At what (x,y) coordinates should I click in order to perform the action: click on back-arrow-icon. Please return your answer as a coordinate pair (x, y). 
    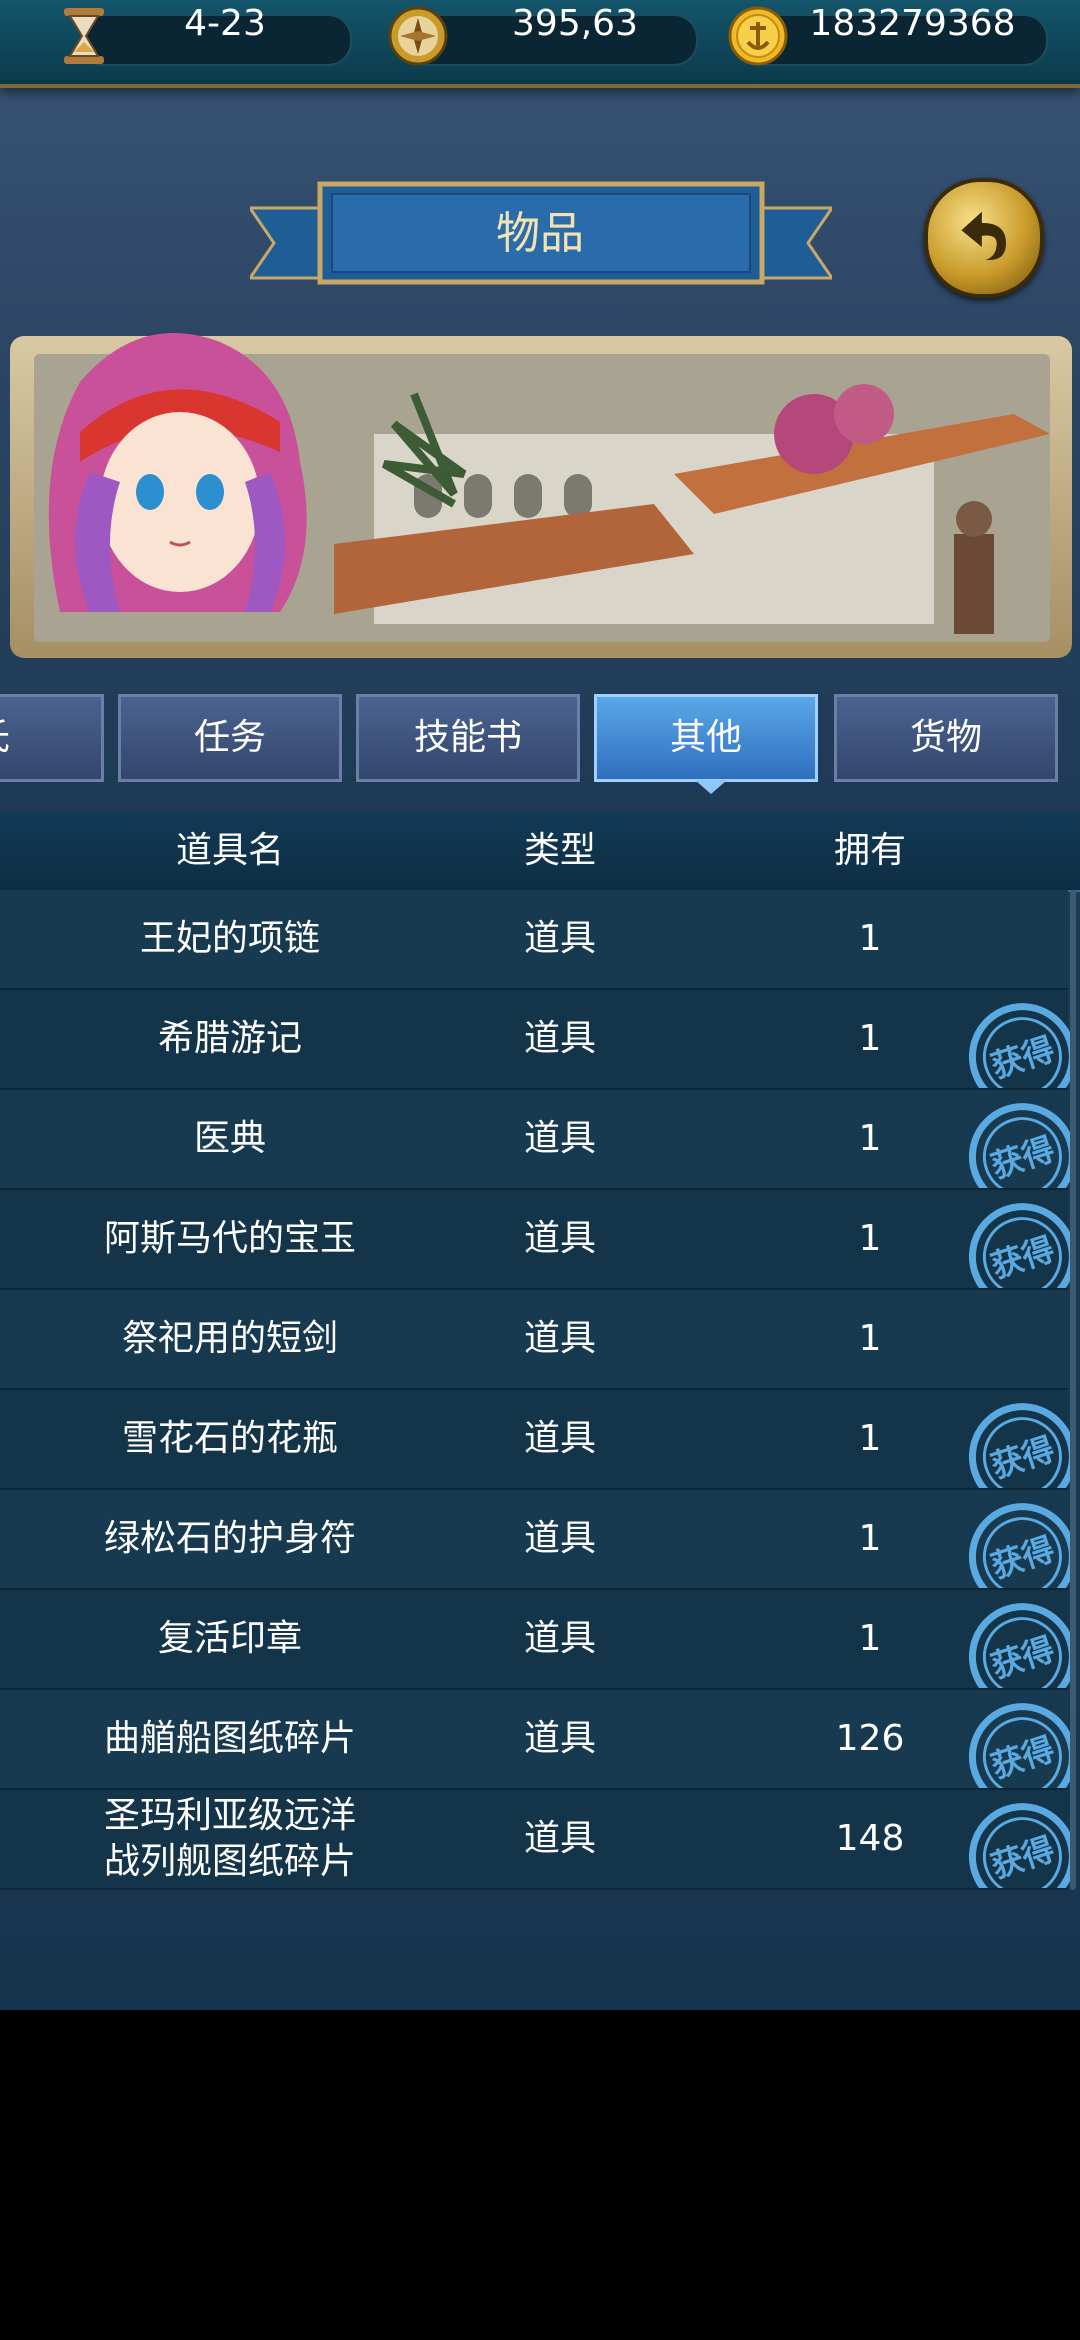
    Looking at the image, I should click on (983, 235).